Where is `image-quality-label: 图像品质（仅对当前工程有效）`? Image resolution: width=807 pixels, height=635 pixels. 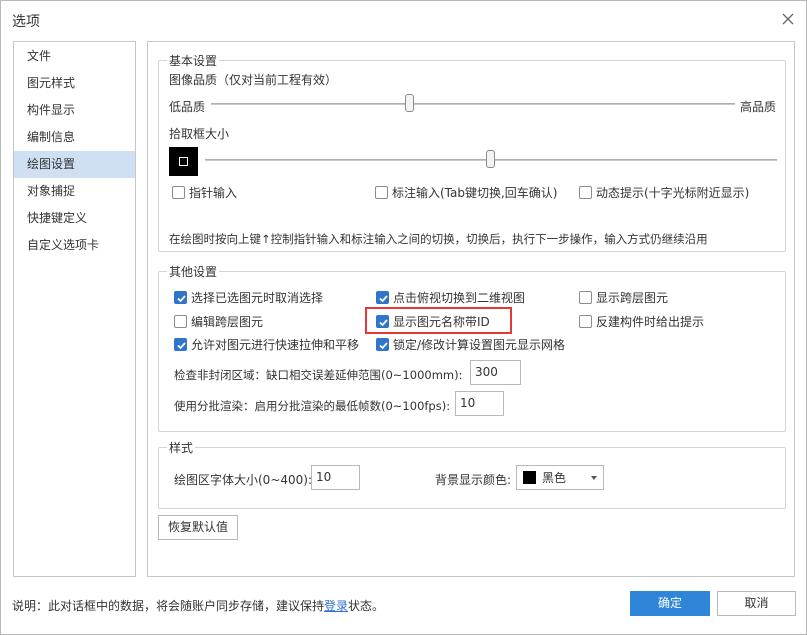
image-quality-label: 图像品质（仅对当前工程有效） is located at coordinates (253, 80).